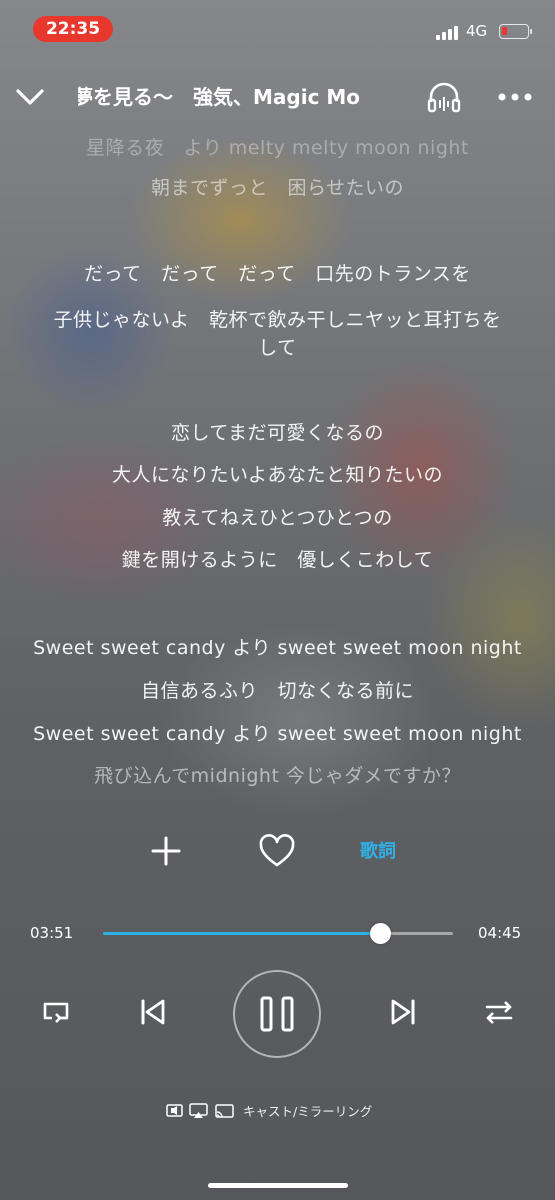 The height and width of the screenshot is (1200, 555). I want to click on repeat-icon, so click(56, 1012).